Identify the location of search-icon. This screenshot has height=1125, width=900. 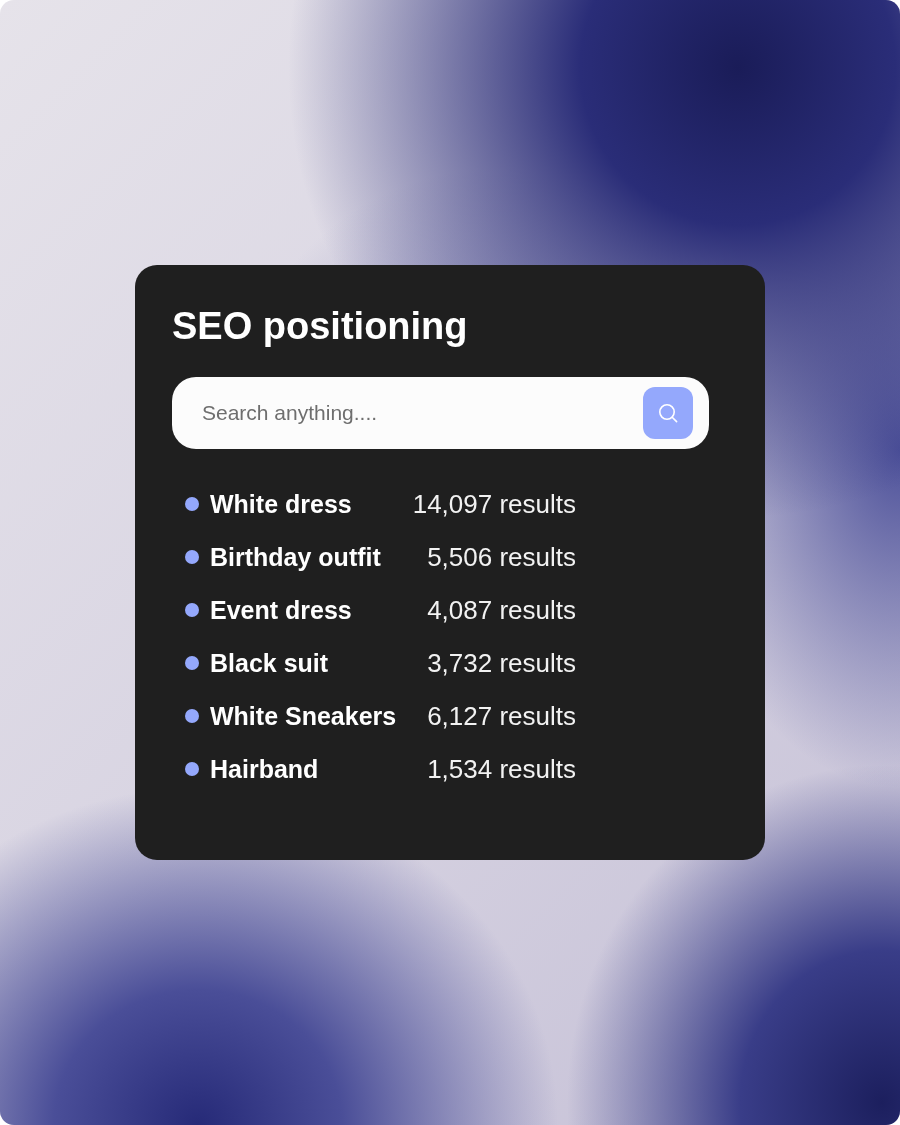
(668, 413).